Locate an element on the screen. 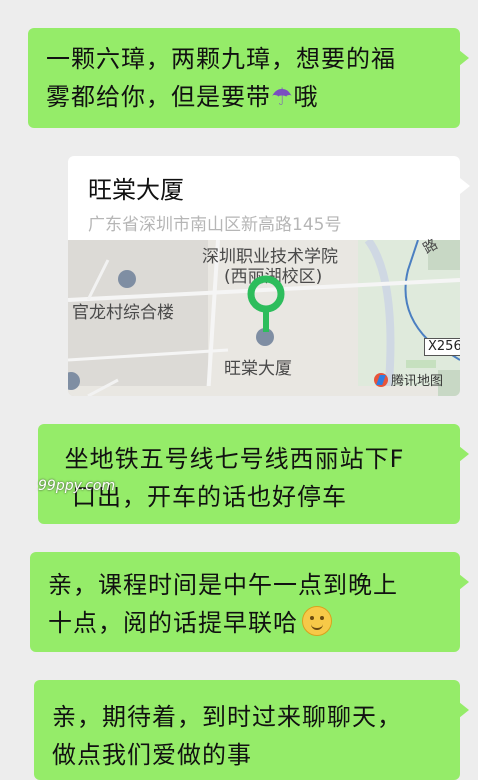 The width and height of the screenshot is (478, 780). message-text-4b: 做点我们爱做的事 is located at coordinates (152, 755).